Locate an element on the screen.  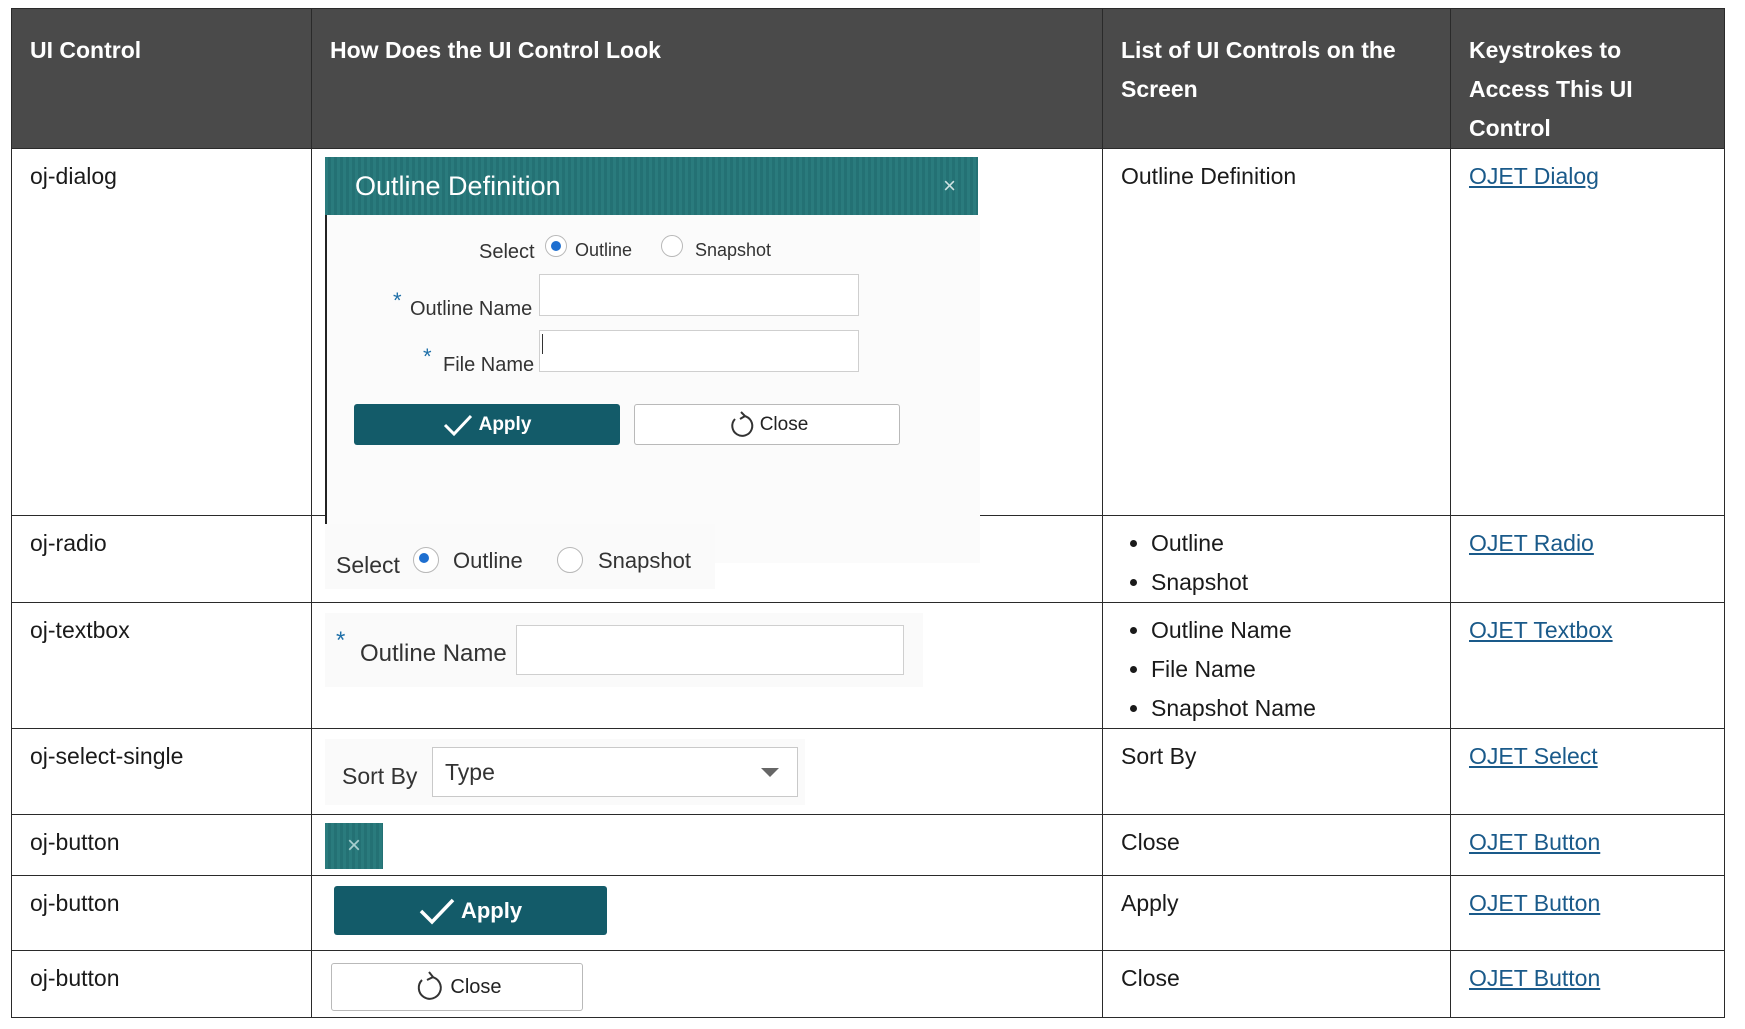
file-name-input is located at coordinates (699, 351).